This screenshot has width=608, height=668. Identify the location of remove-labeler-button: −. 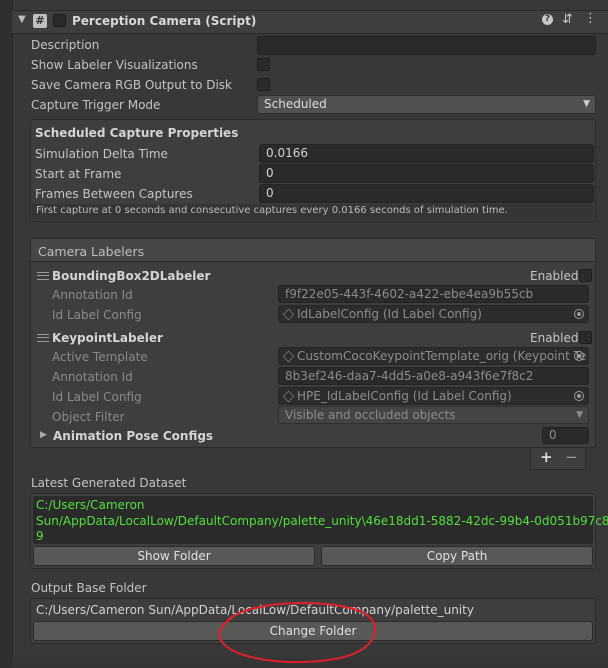
(571, 457).